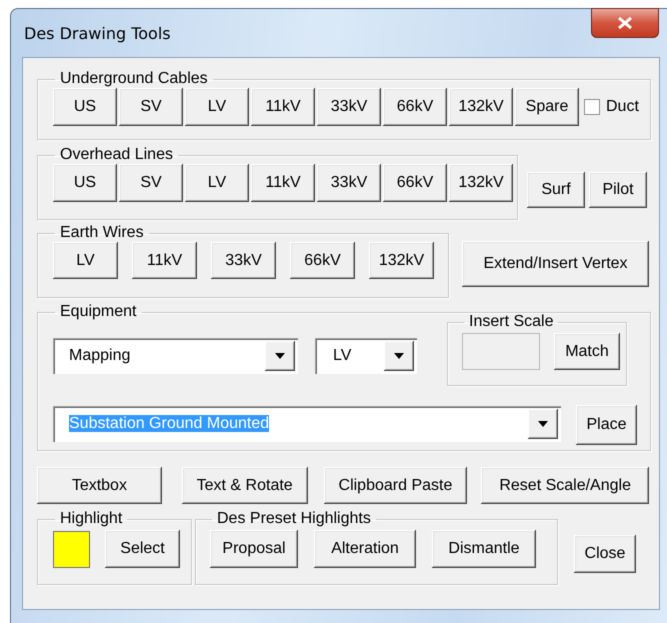 Image resolution: width=667 pixels, height=623 pixels. What do you see at coordinates (164, 260) in the screenshot?
I see `earth-wire-button: 11kV` at bounding box center [164, 260].